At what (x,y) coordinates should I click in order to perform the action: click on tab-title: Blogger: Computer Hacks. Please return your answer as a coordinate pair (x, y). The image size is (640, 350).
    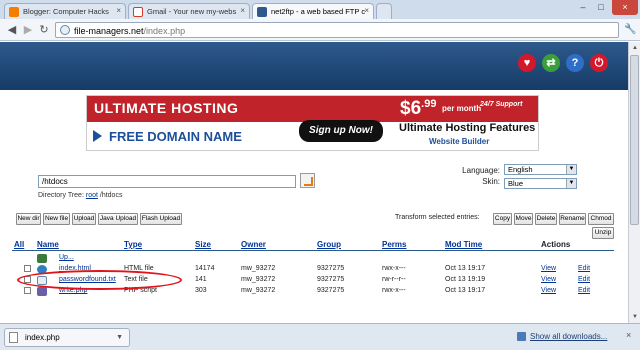
    Looking at the image, I should click on (66, 11).